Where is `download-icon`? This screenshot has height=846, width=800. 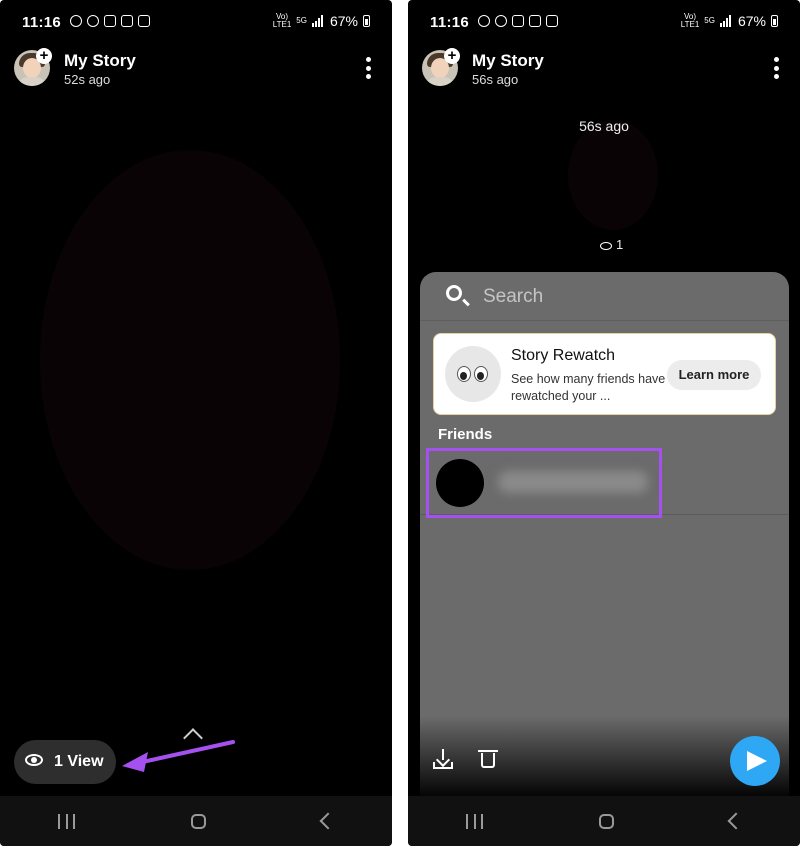
download-icon is located at coordinates (443, 759).